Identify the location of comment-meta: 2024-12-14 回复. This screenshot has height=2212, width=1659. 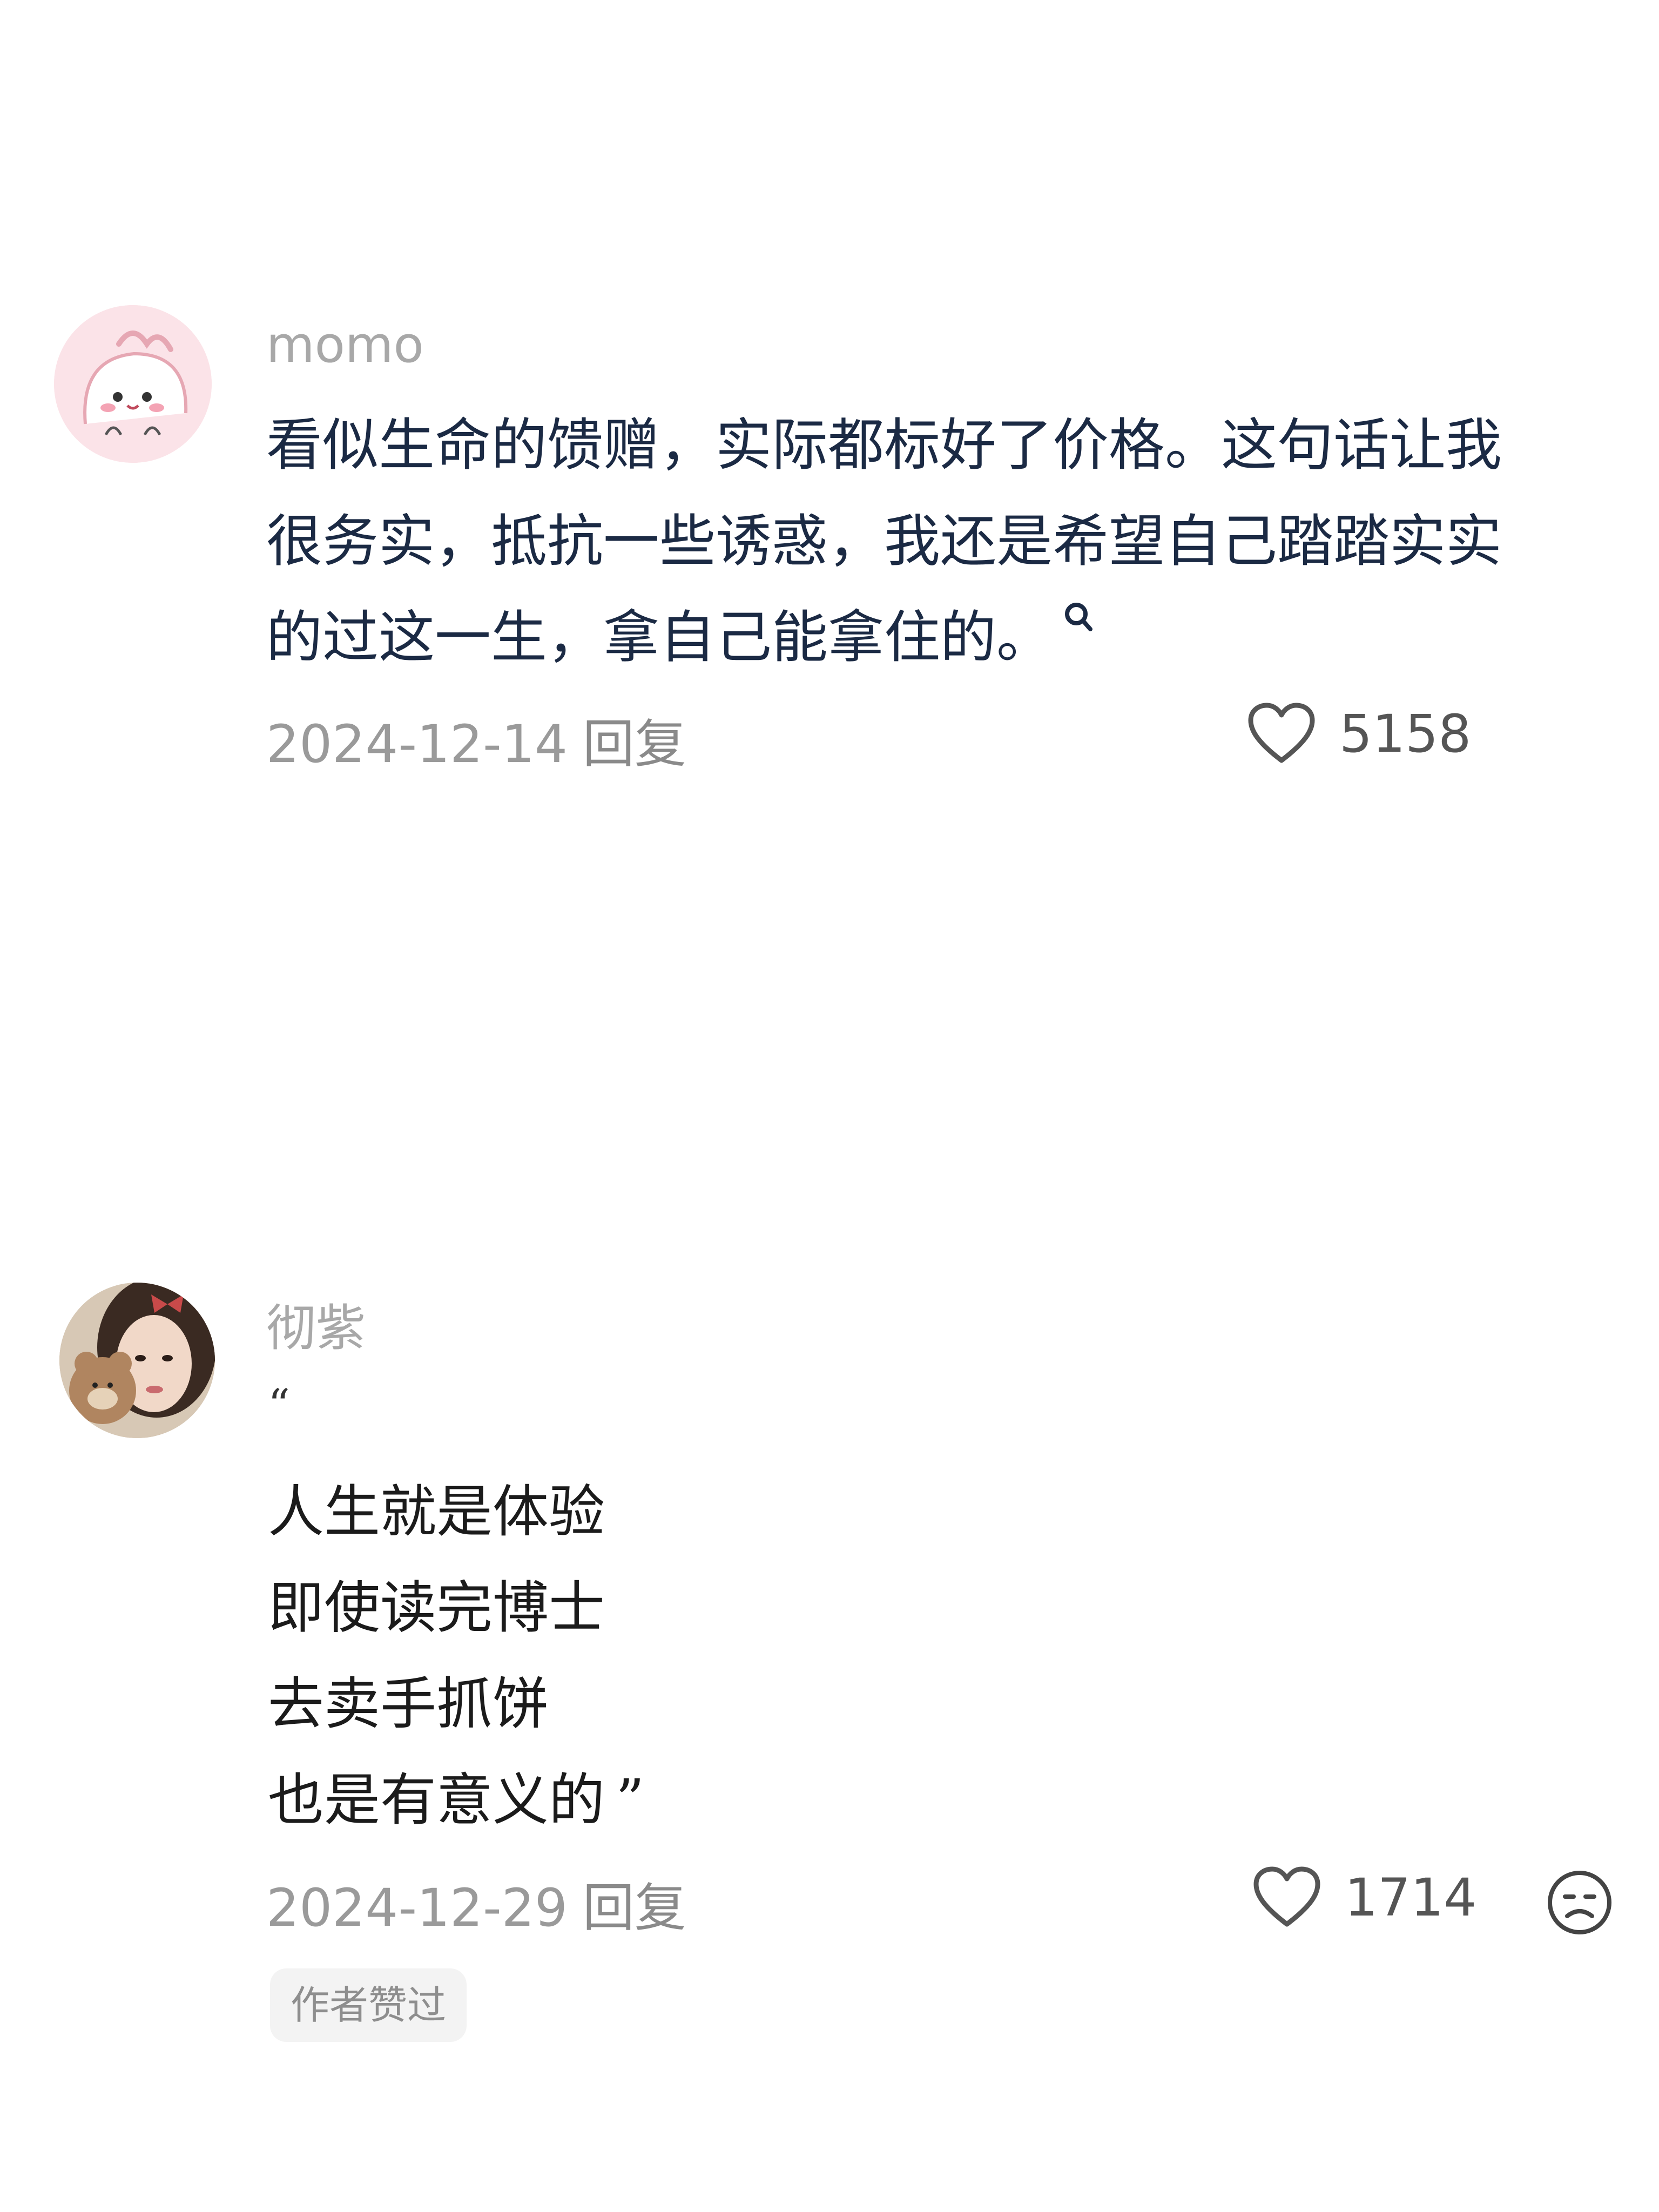
(476, 739).